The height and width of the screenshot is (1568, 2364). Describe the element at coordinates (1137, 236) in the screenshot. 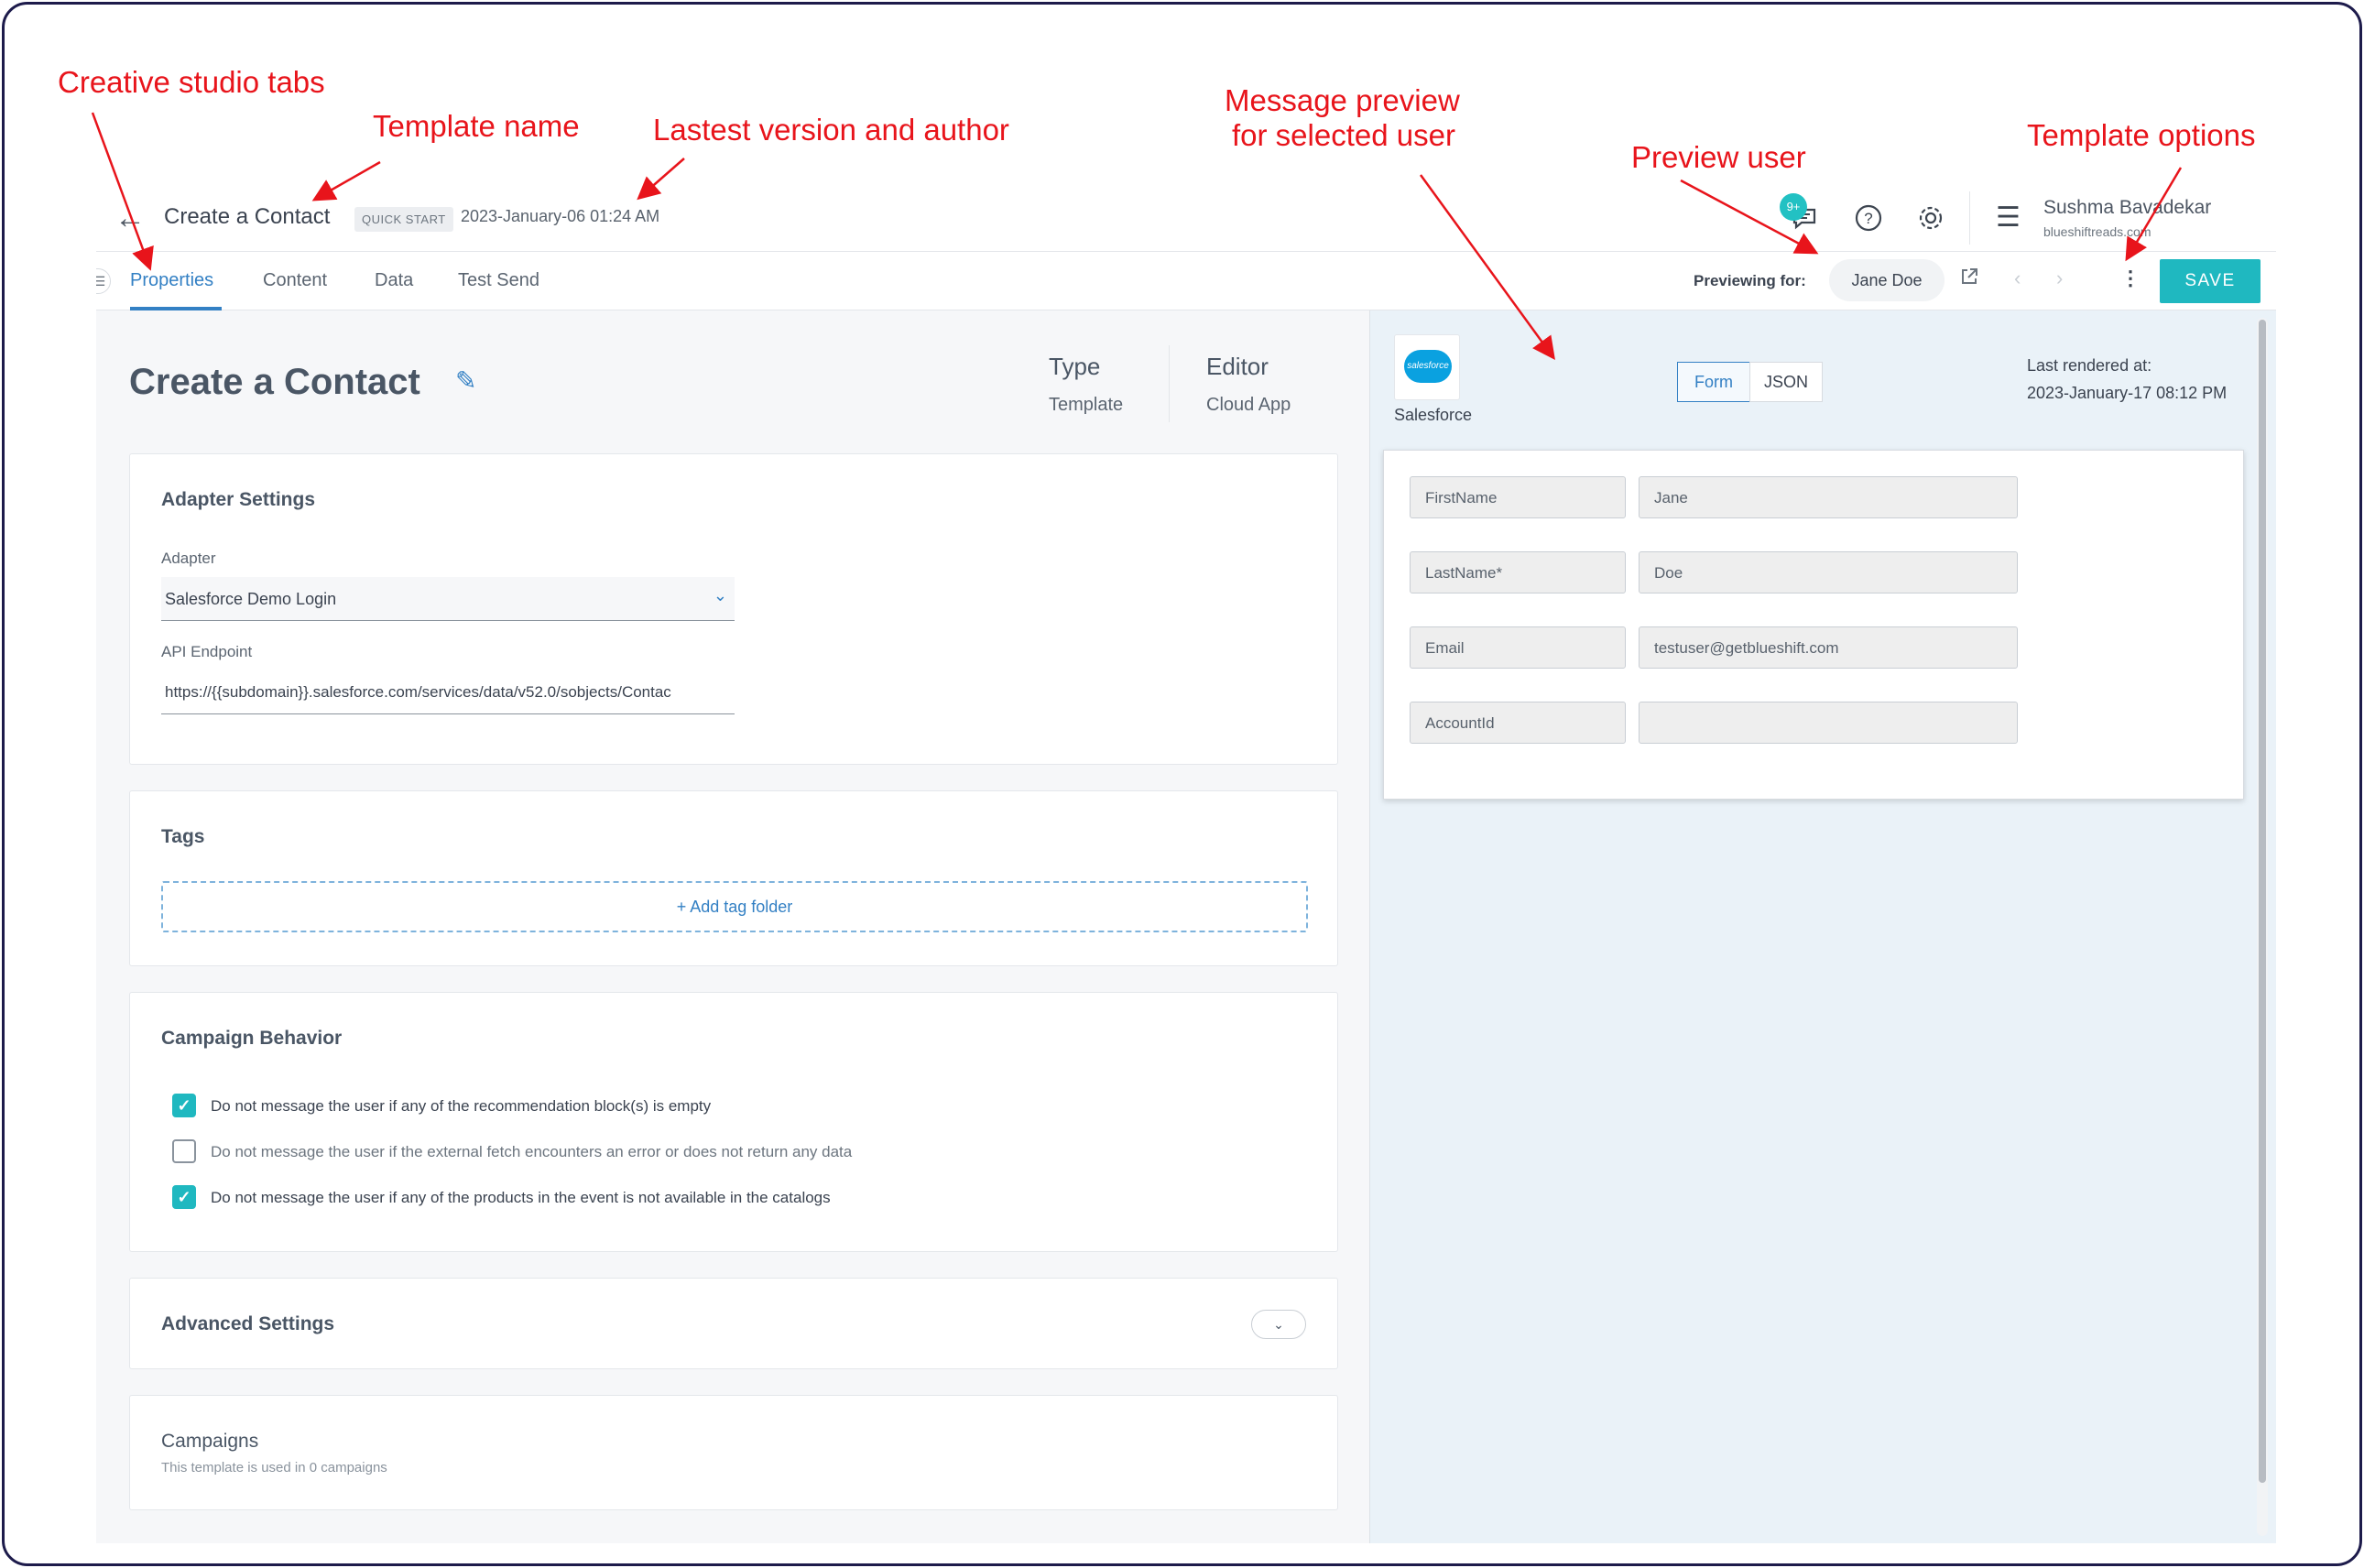

I see `annotation-arrows` at that location.